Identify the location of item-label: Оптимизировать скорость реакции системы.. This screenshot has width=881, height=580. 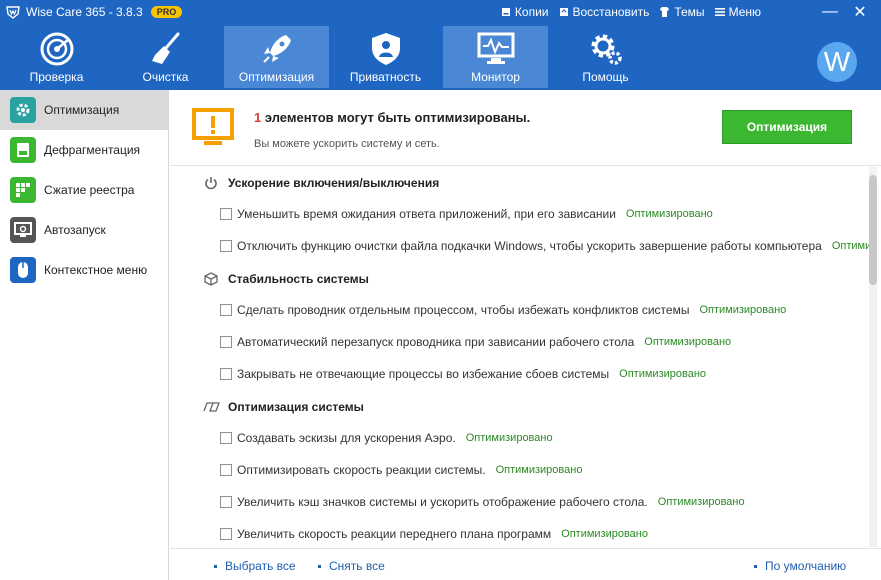
(361, 470).